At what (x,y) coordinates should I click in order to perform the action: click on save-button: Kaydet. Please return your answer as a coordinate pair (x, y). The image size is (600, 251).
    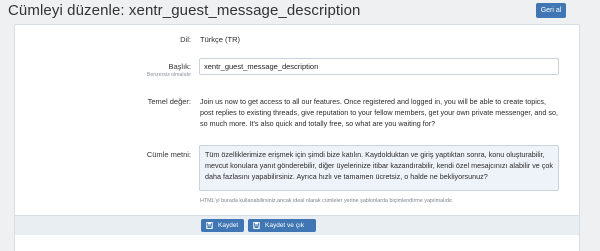
    Looking at the image, I should click on (222, 225).